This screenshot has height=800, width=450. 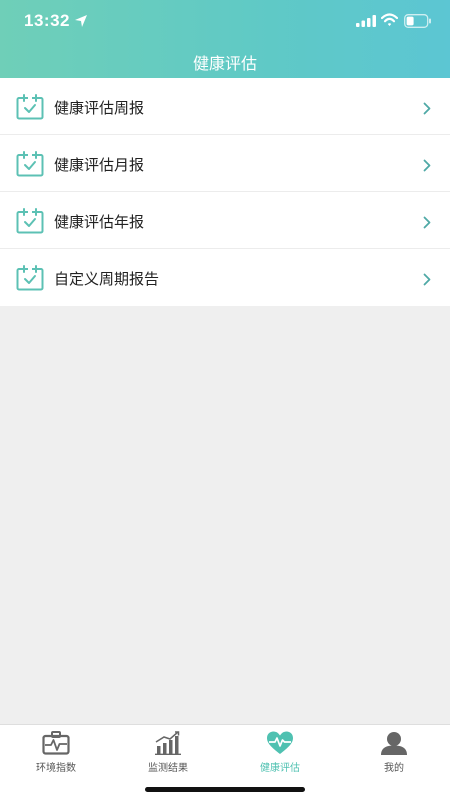 I want to click on tab-monitoring-results: 监测结果, so click(x=168, y=753).